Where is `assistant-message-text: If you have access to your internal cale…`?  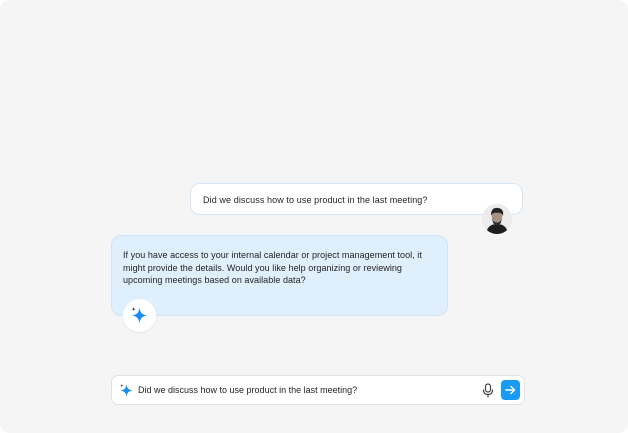 assistant-message-text: If you have access to your internal cale… is located at coordinates (272, 267).